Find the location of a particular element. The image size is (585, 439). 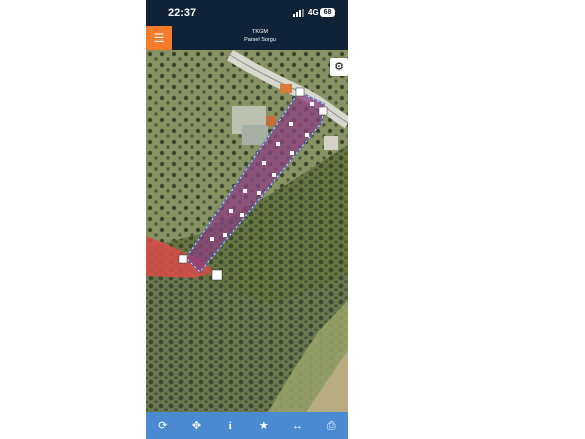

favorite-button: ★ is located at coordinates (264, 426).